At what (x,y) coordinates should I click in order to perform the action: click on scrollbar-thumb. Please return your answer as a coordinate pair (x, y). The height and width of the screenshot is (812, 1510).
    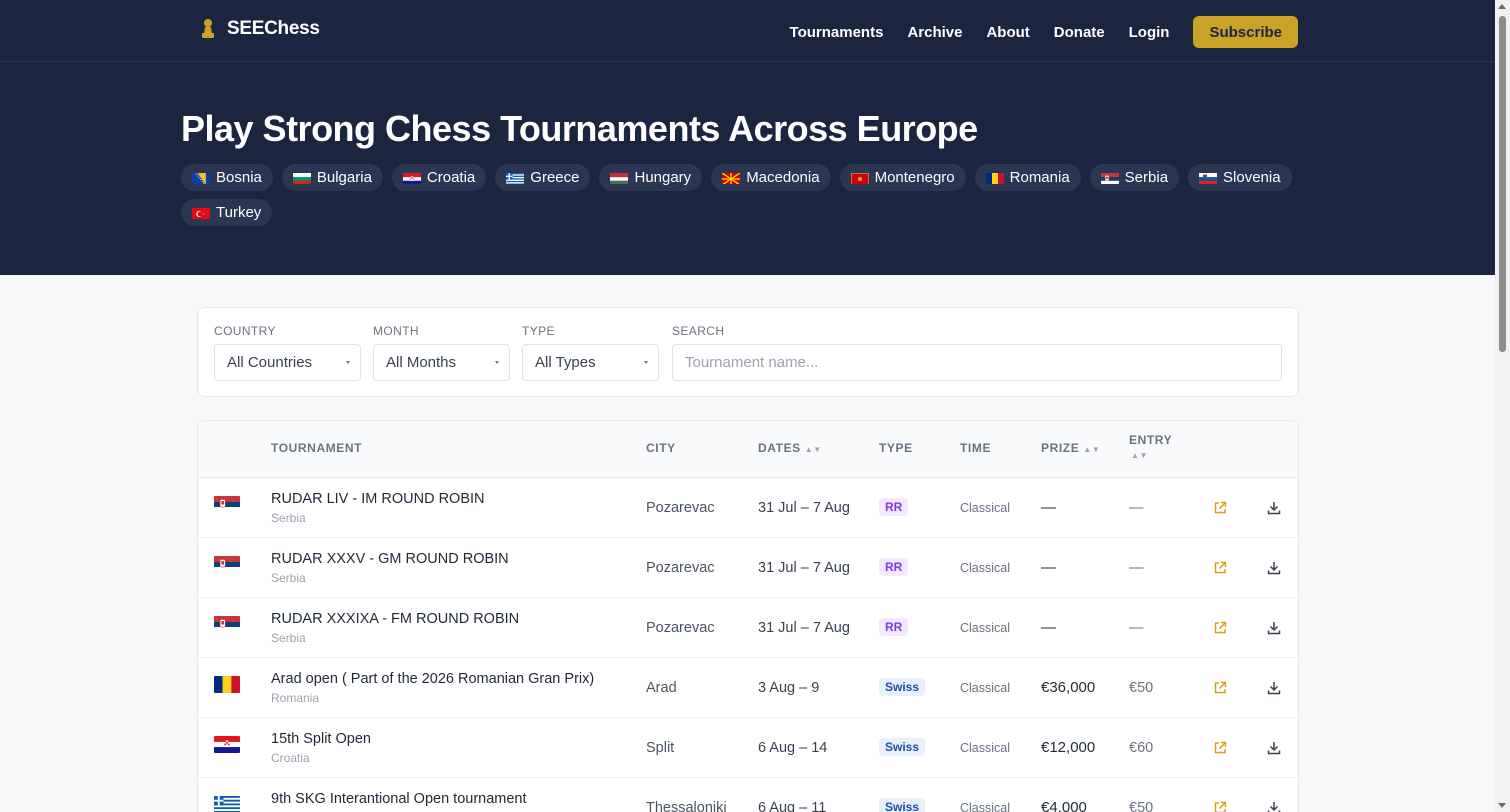
    Looking at the image, I should click on (1502, 184).